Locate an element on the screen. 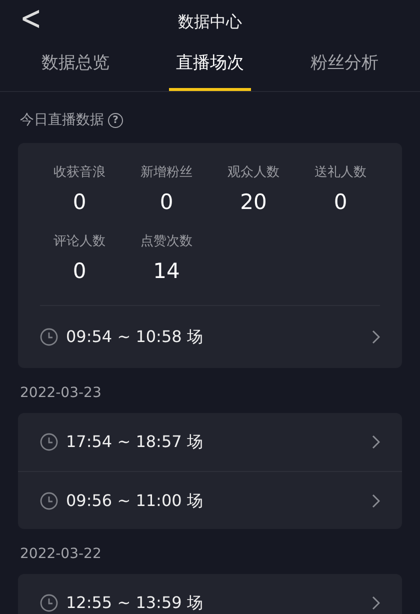  tab: 粉丝分析 is located at coordinates (345, 70).